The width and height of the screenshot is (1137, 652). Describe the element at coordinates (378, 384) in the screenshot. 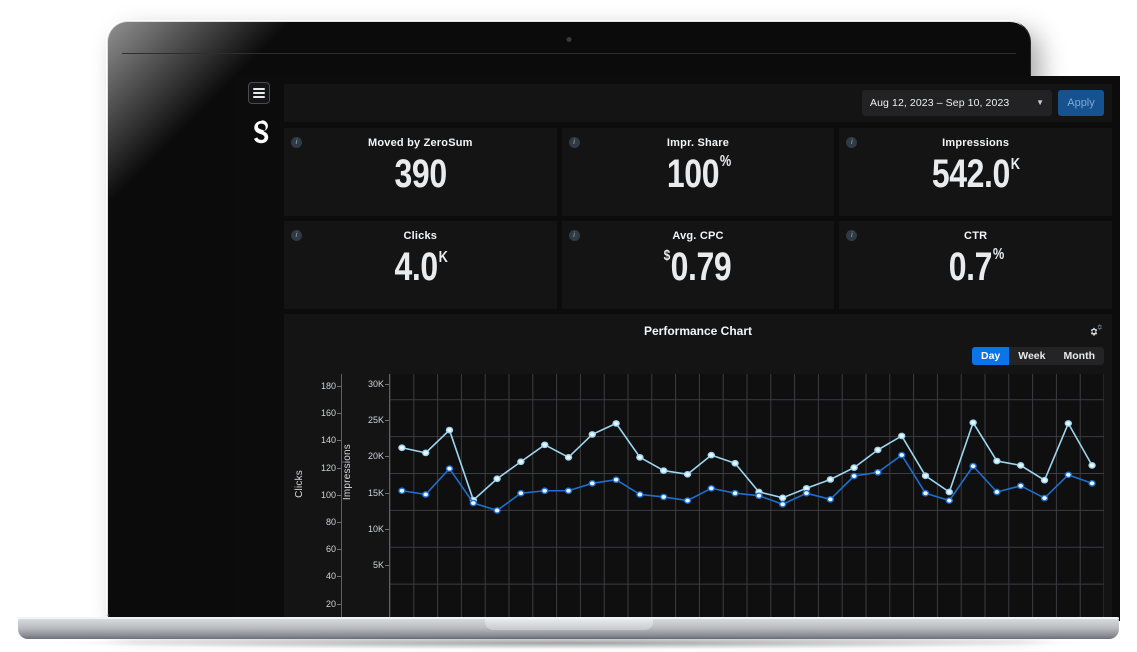

I see `y-tick-impressions: 30K` at that location.